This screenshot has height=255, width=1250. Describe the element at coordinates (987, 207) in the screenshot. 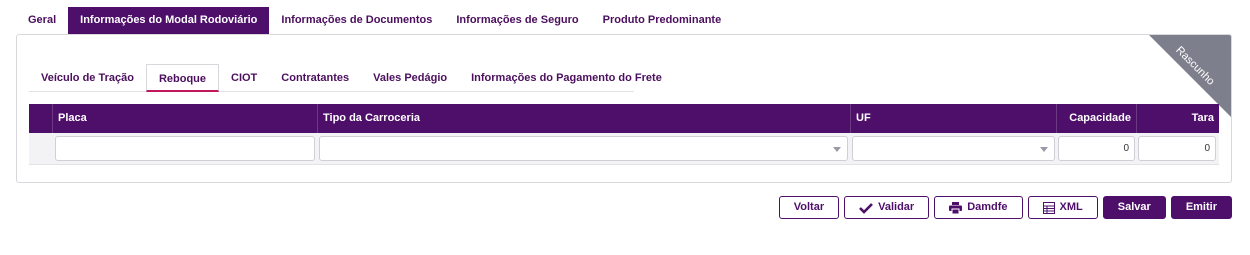

I see `damdfe-label: Damdfe` at that location.